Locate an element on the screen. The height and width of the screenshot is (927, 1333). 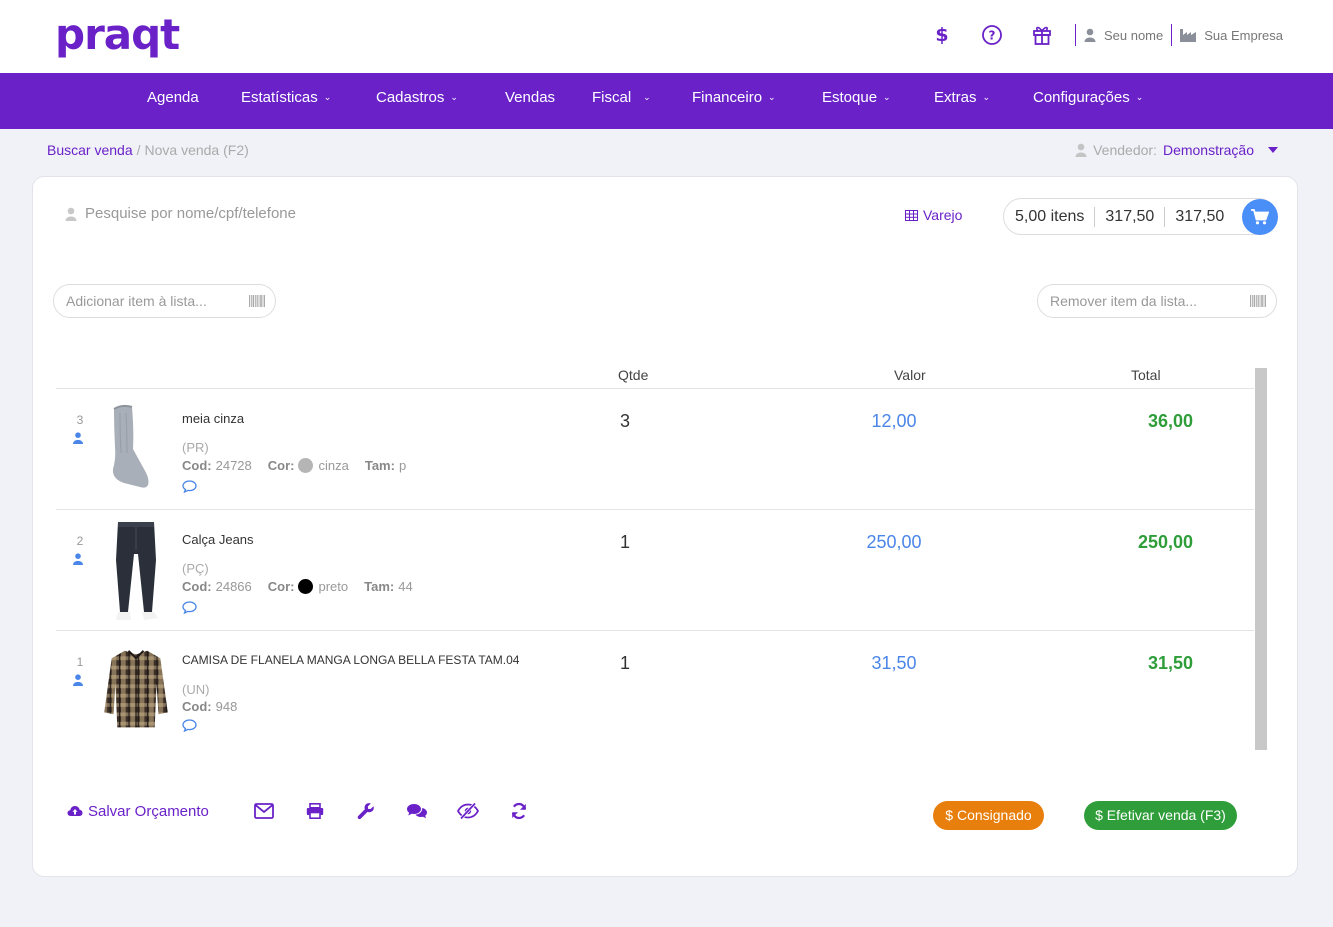
item-value: 250,00 is located at coordinates (894, 542).